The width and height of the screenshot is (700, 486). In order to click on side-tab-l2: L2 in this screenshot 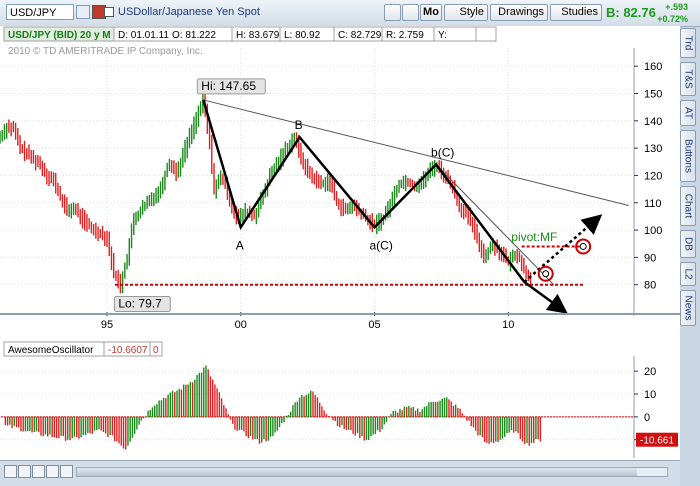, I will do `click(688, 274)`.